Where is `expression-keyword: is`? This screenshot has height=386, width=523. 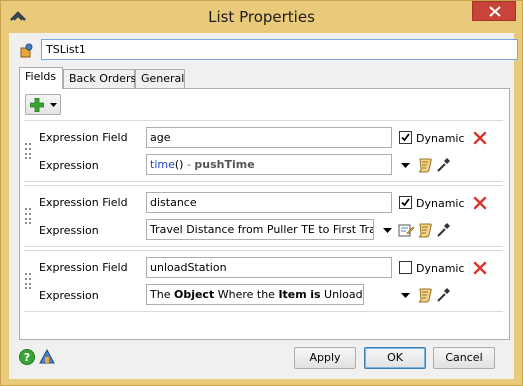
expression-keyword: is is located at coordinates (315, 294).